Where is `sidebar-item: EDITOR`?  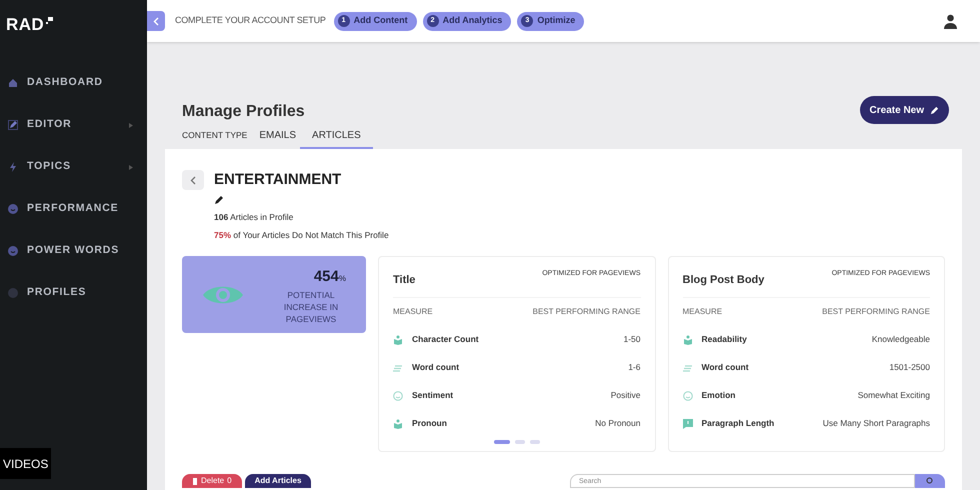
sidebar-item: EDITOR is located at coordinates (73, 125).